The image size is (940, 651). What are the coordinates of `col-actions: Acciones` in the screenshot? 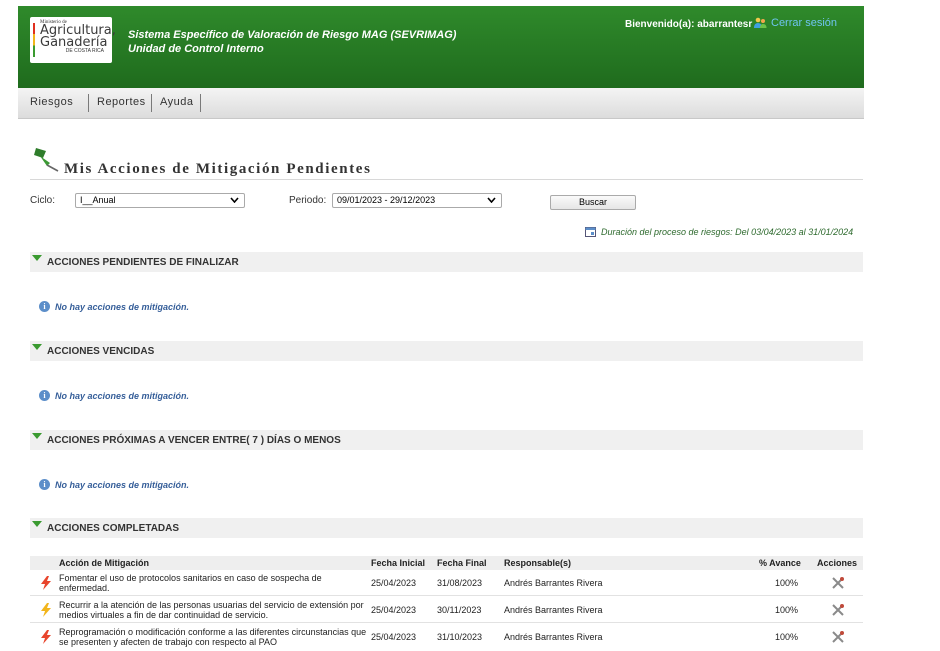 It's located at (837, 563).